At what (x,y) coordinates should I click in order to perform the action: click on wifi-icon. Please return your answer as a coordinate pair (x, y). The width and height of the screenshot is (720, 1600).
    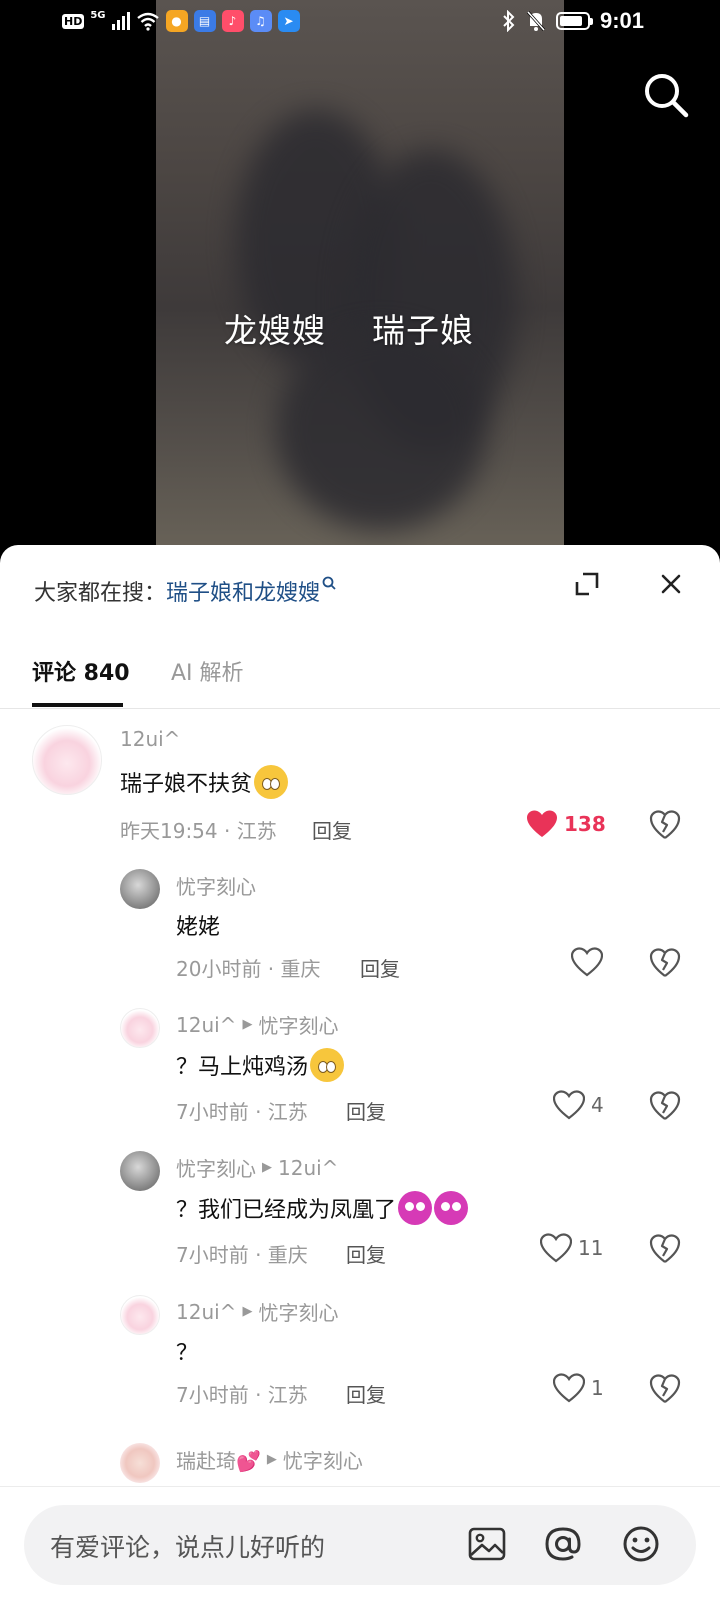
    Looking at the image, I should click on (147, 21).